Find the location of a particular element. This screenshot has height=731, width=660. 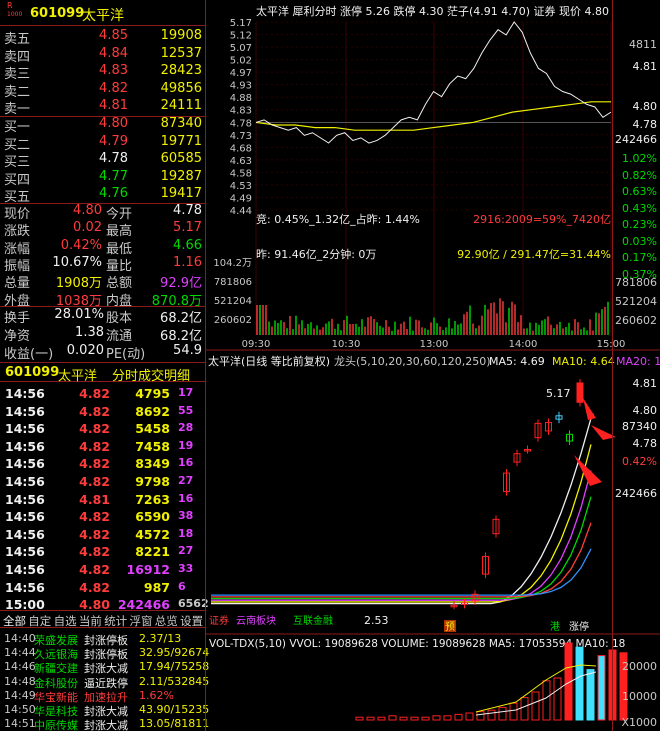

sell-level: 卖四 4.84 12537 is located at coordinates (102, 55).